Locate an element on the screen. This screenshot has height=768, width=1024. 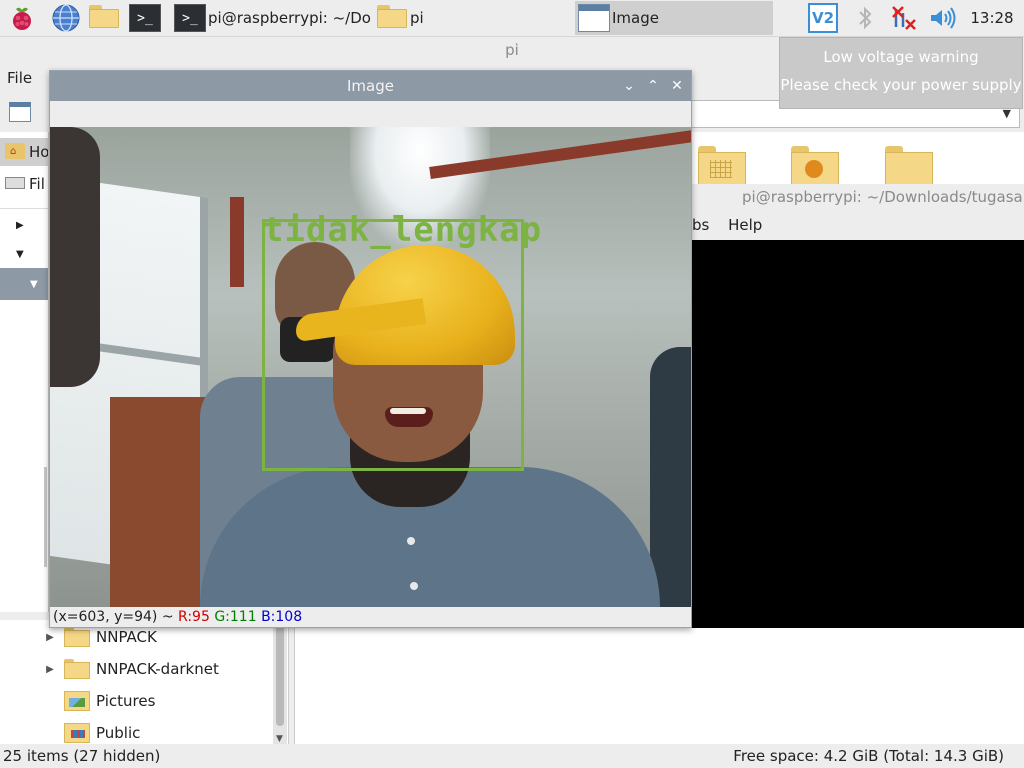
pixel-red-value: R:95 is located at coordinates (194, 617).